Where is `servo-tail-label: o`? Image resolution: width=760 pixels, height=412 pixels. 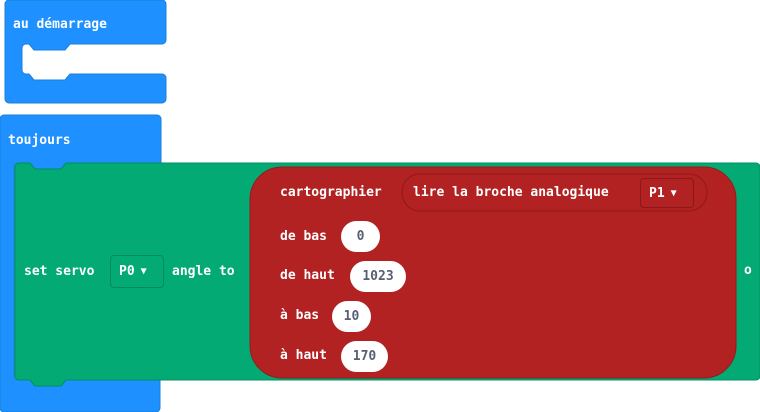
servo-tail-label: o is located at coordinates (748, 270).